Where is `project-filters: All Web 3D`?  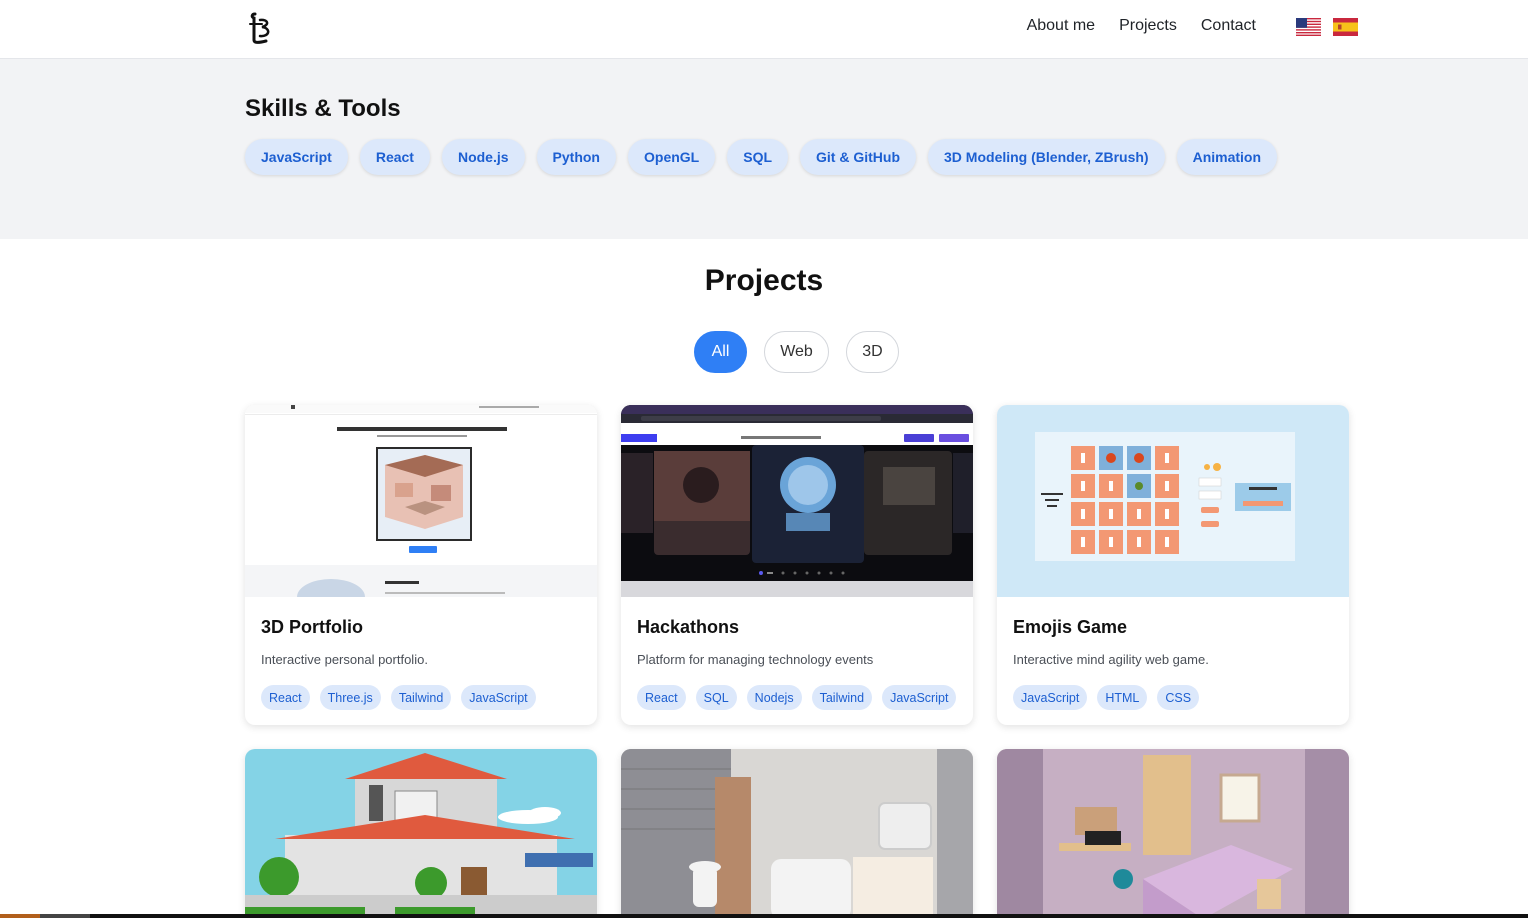 project-filters: All Web 3D is located at coordinates (796, 352).